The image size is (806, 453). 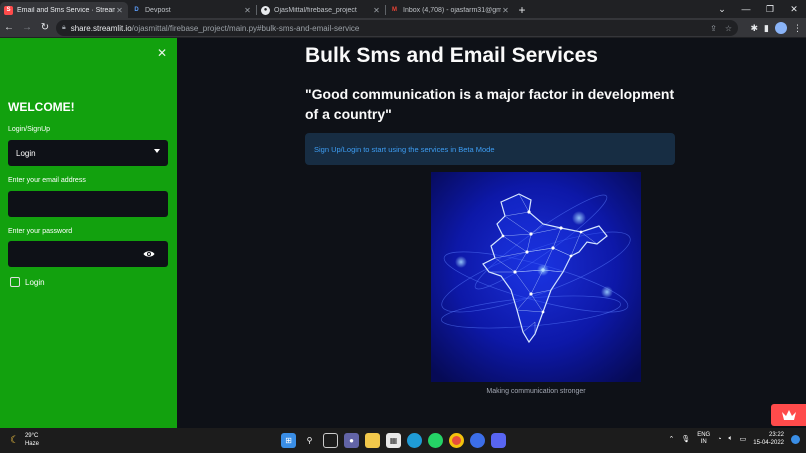 What do you see at coordinates (498, 440) in the screenshot?
I see `discord-icon` at bounding box center [498, 440].